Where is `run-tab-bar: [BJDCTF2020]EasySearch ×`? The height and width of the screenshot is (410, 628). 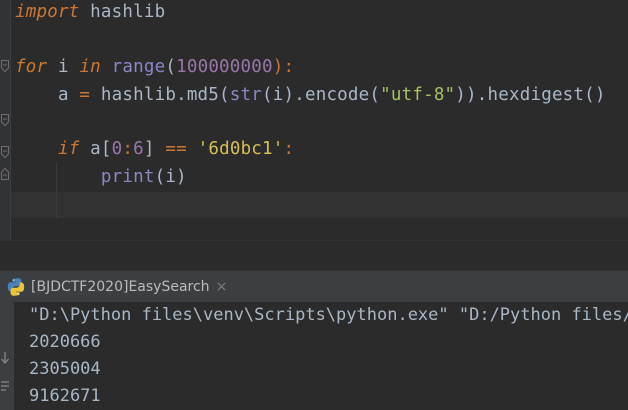 run-tab-bar: [BJDCTF2020]EasySearch × is located at coordinates (314, 286).